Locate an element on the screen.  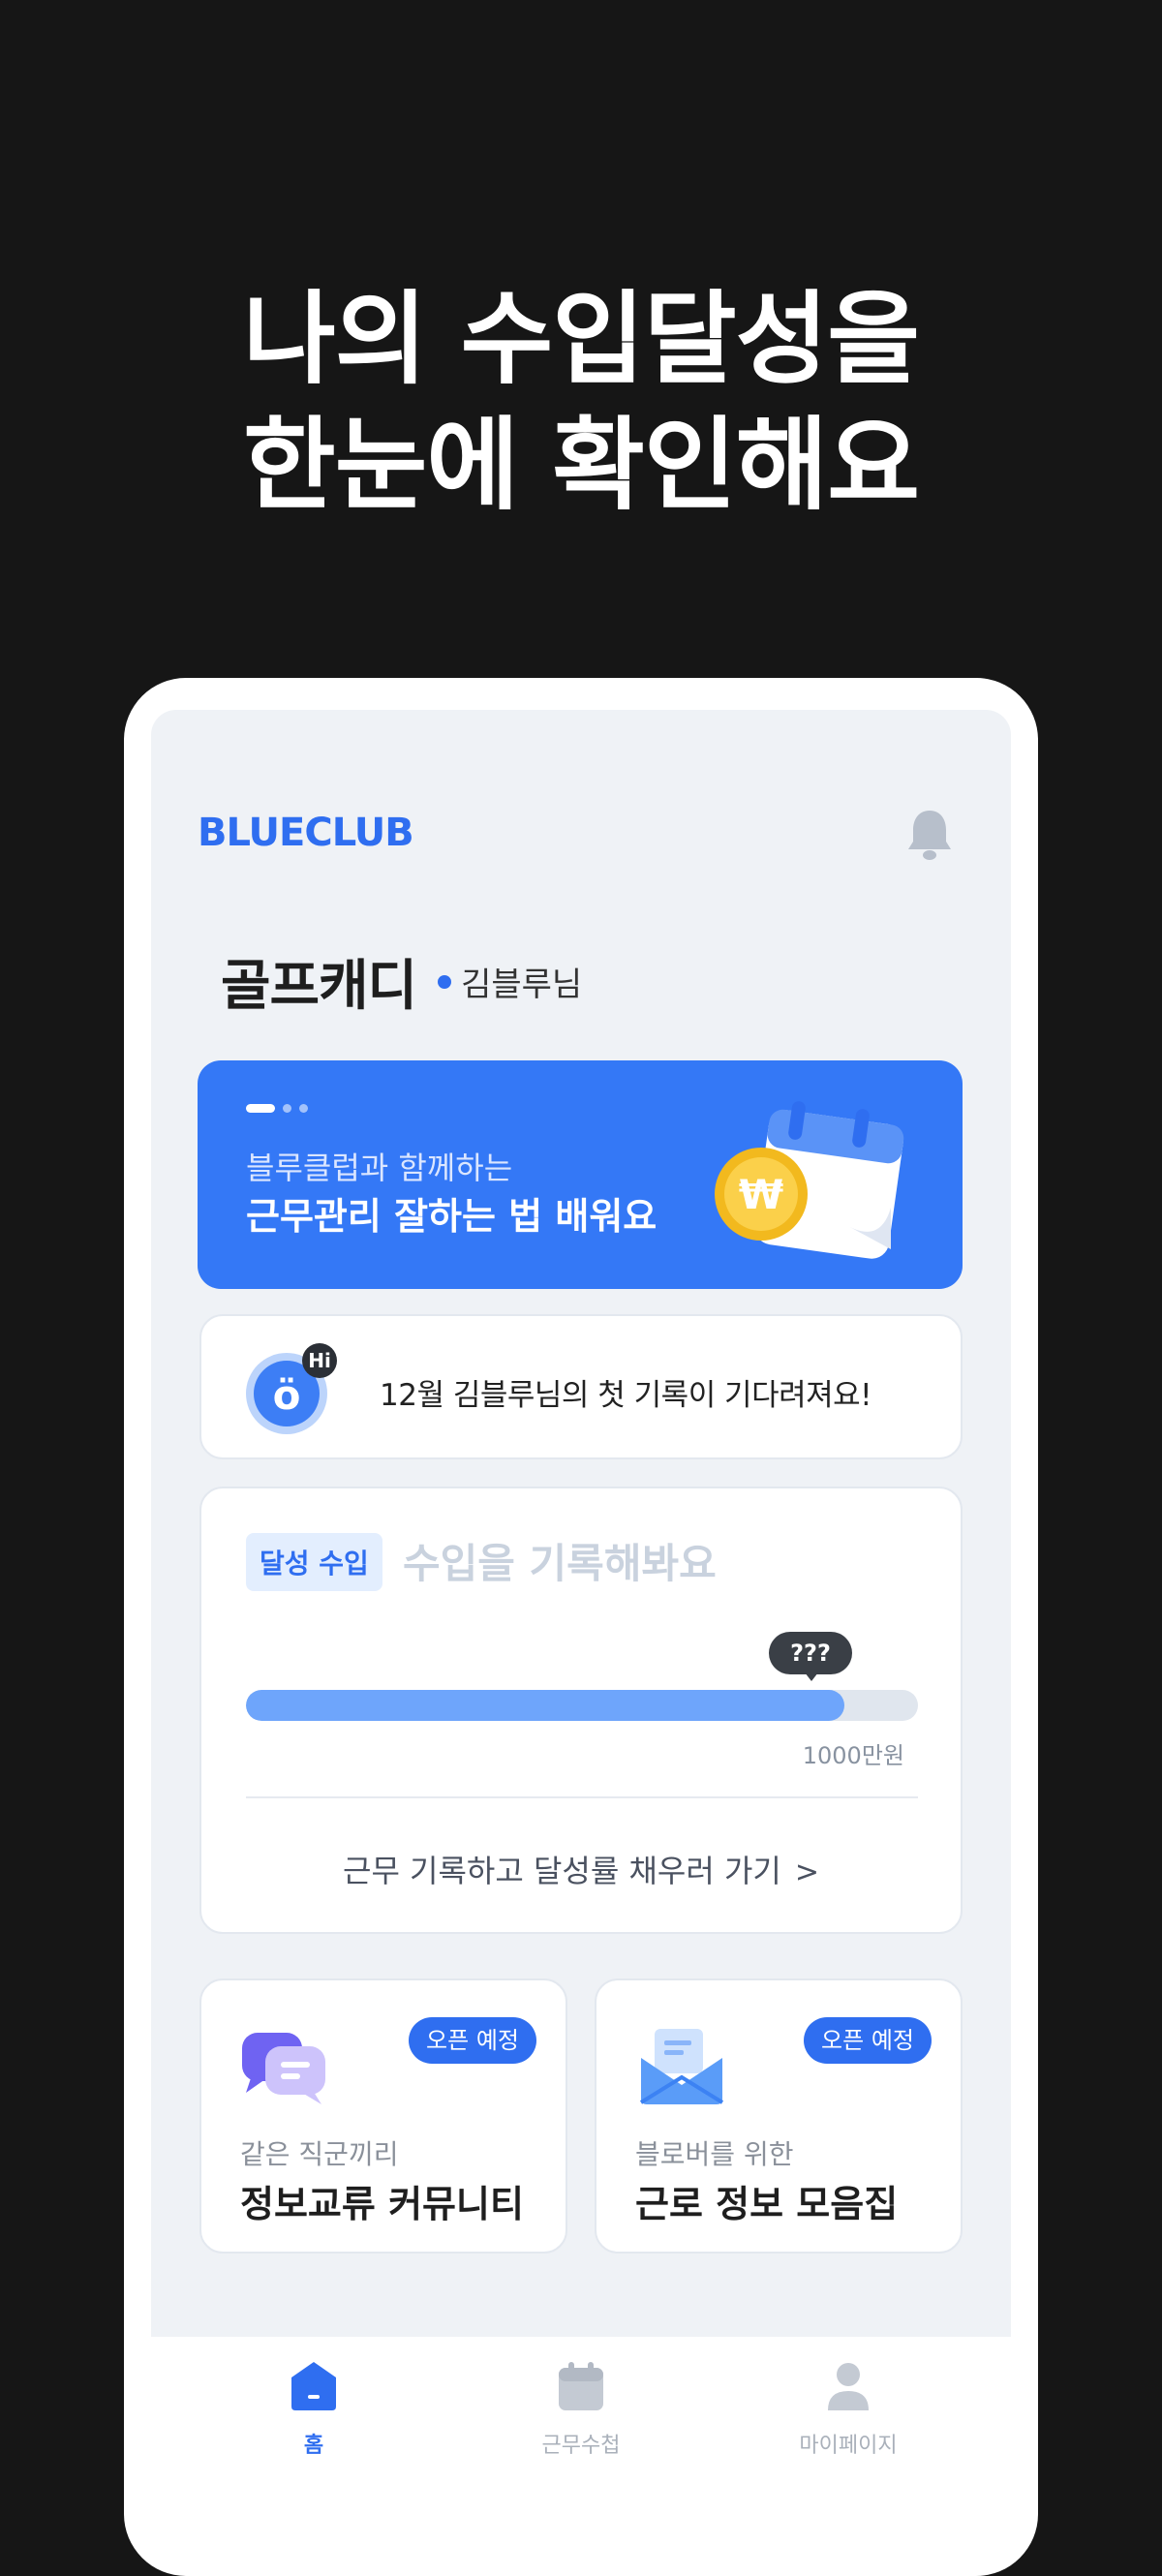
banner-pager is located at coordinates (277, 1108).